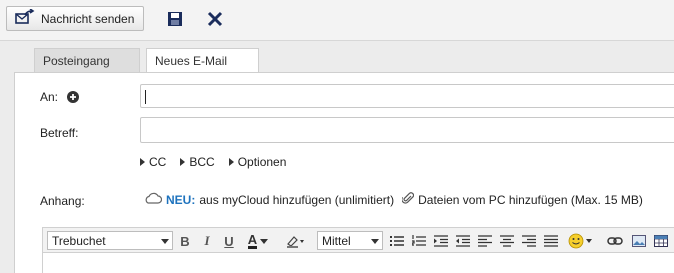 This screenshot has height=273, width=674. I want to click on tab-inbox-label: Posteingang, so click(76, 60).